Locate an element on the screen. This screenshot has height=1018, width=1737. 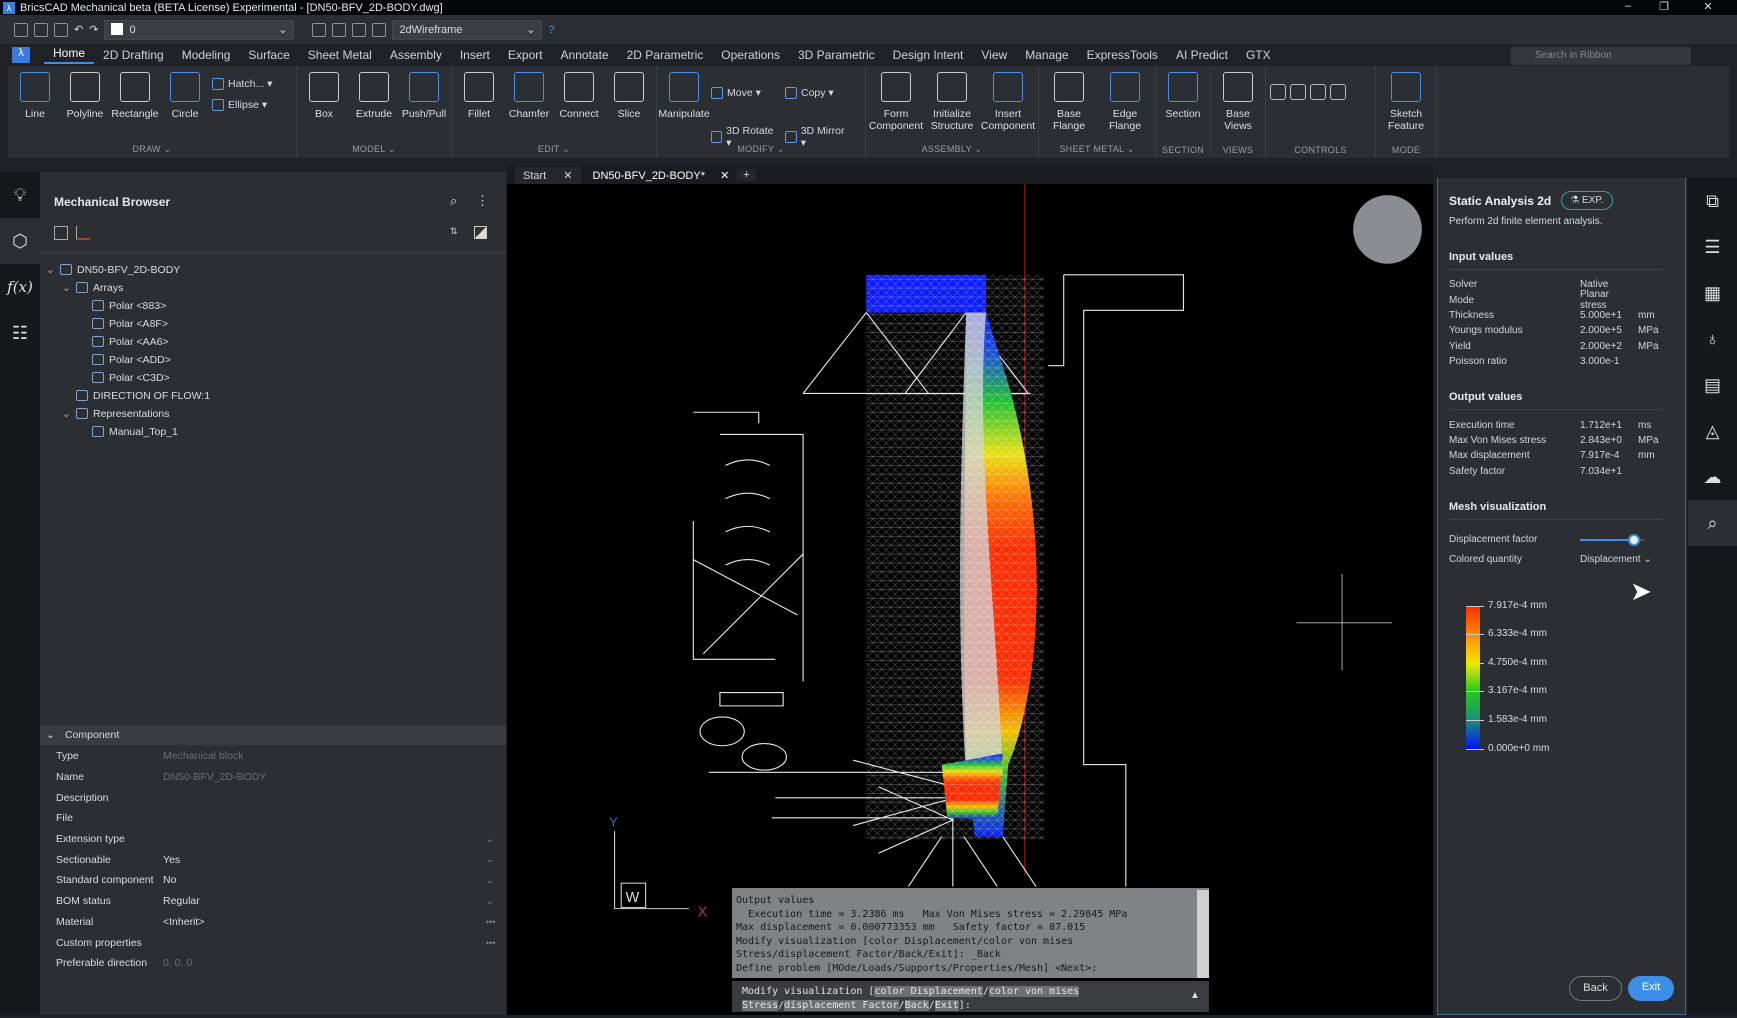
tab-2d-drafting: 2D Drafting is located at coordinates (133, 55).